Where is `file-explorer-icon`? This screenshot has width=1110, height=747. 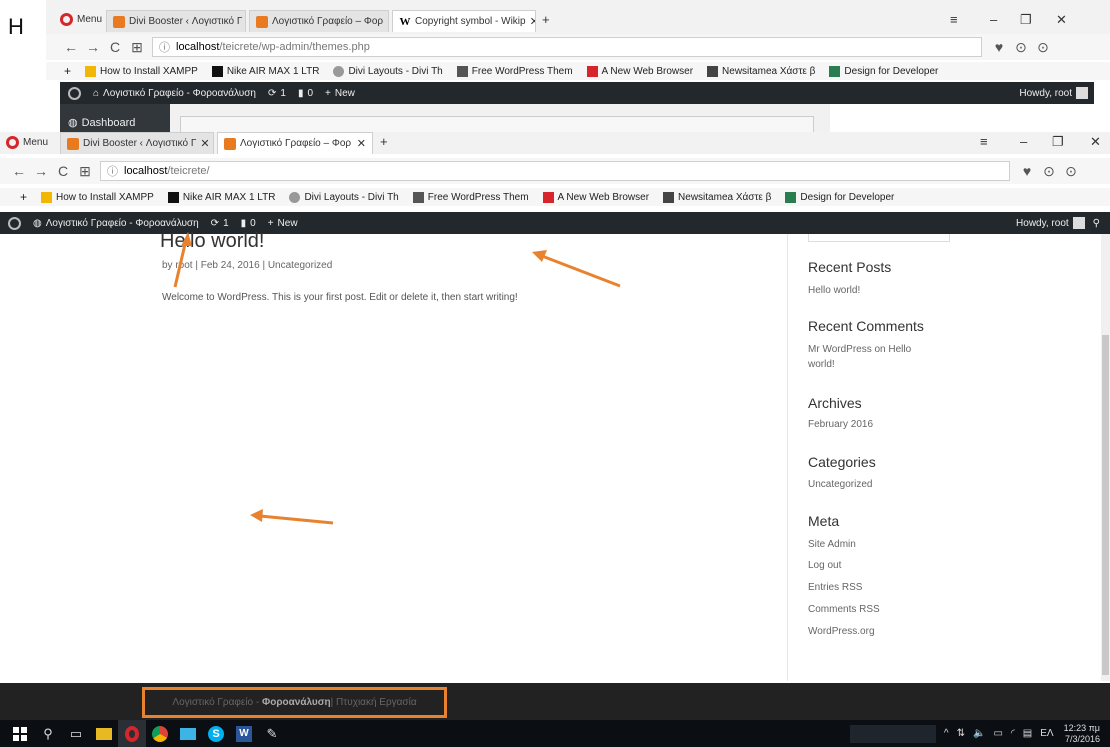
file-explorer-icon is located at coordinates (104, 733).